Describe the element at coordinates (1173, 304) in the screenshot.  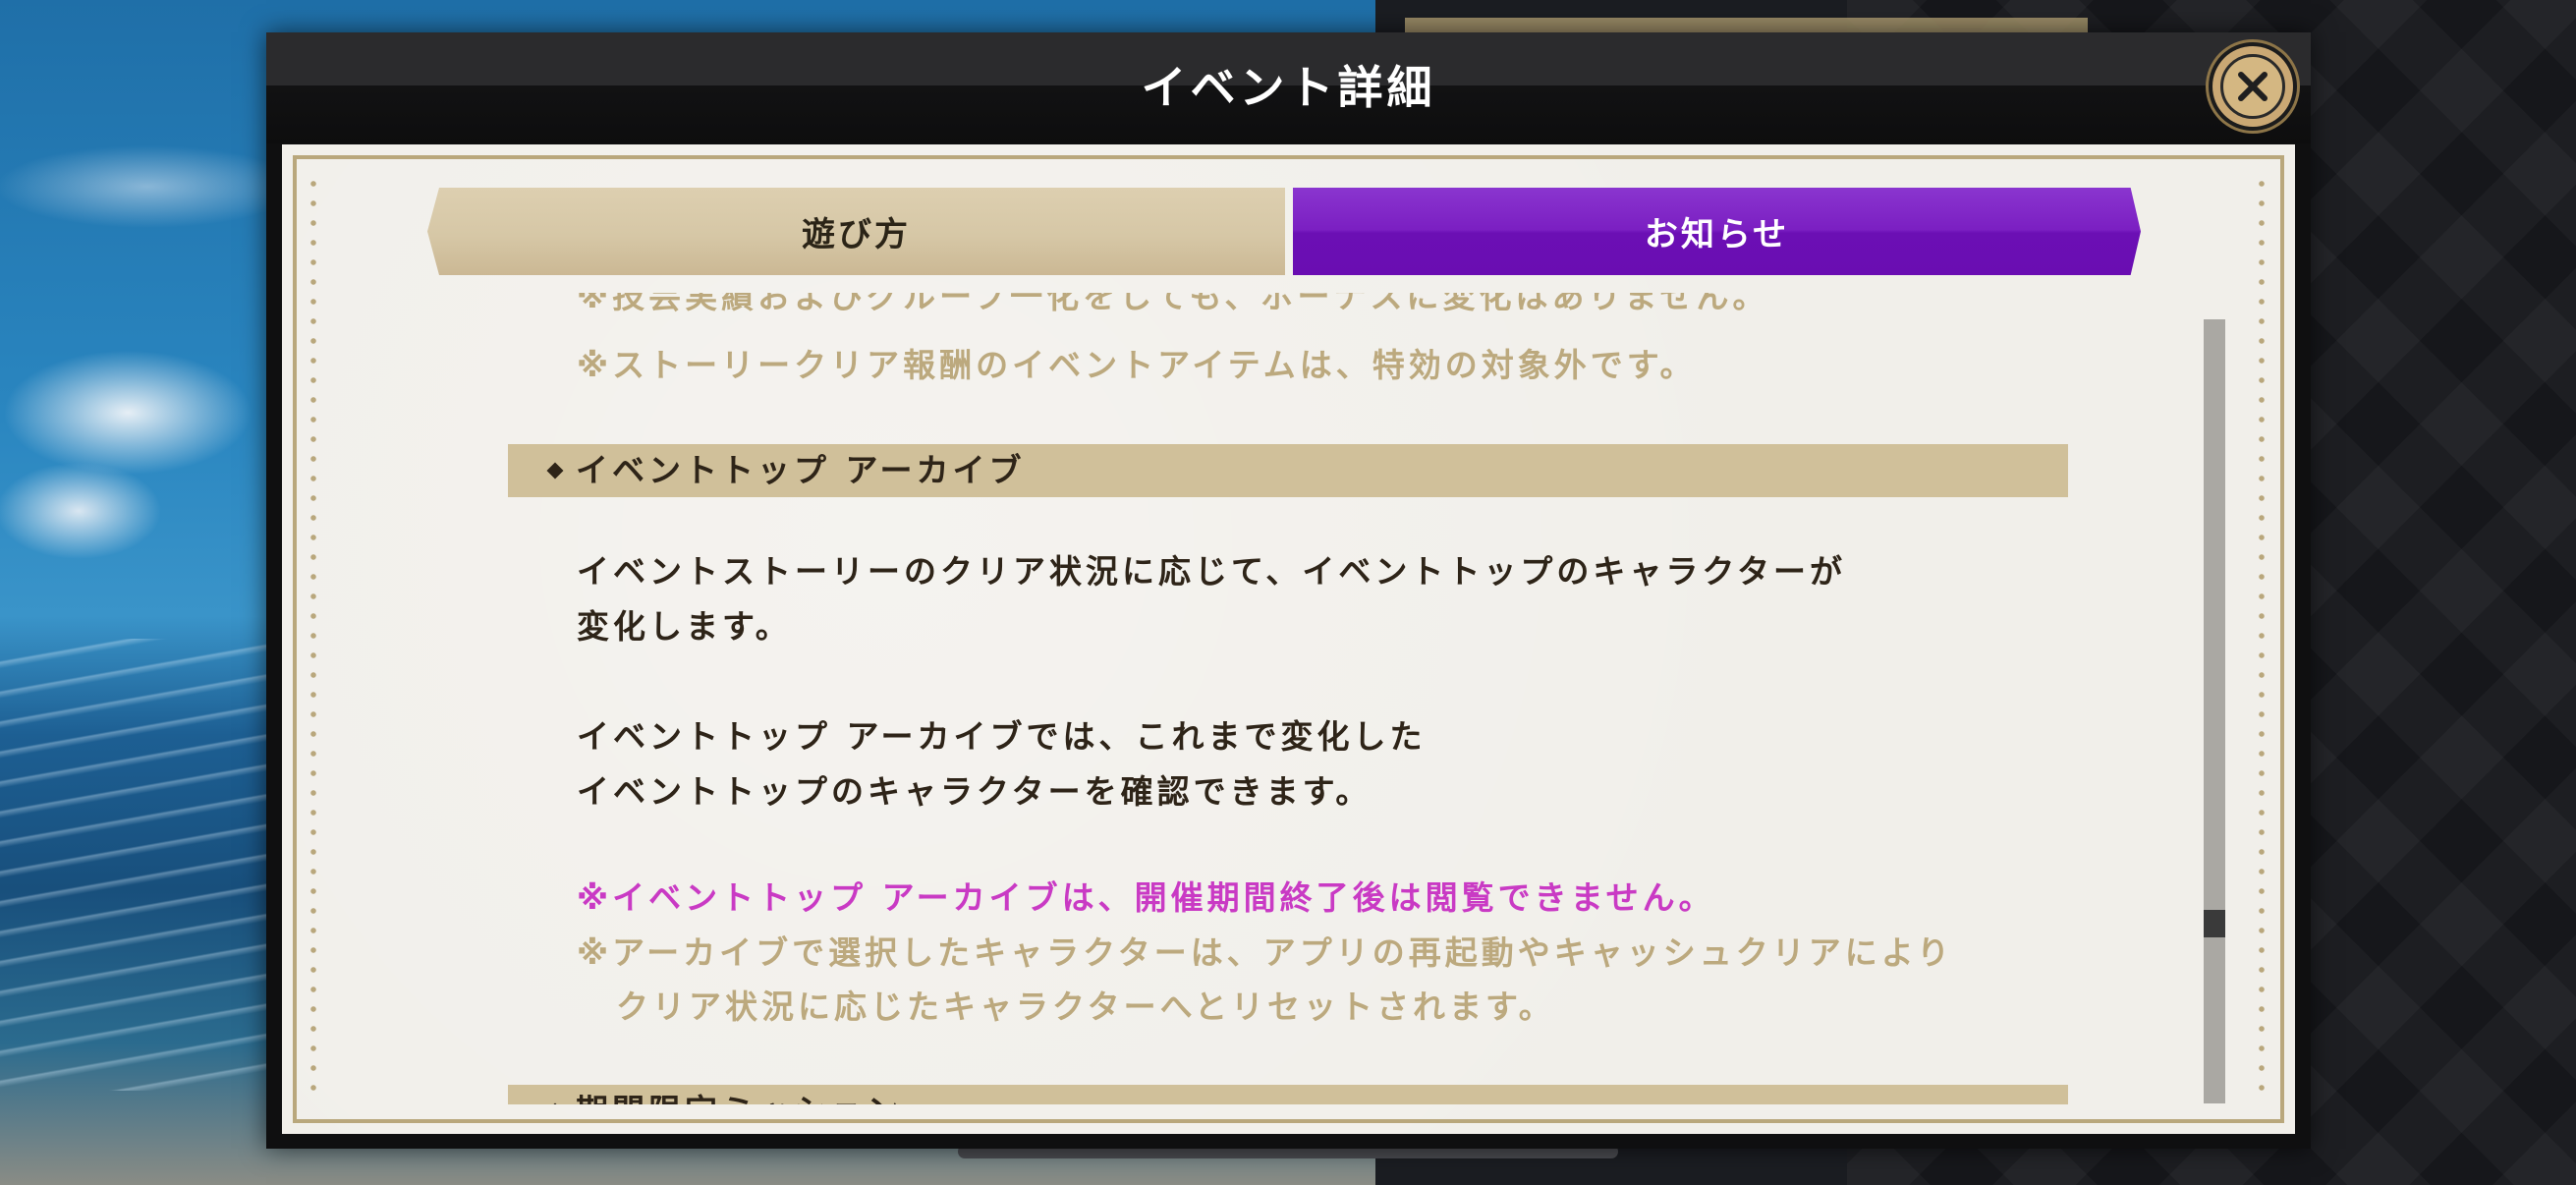
I see `cut-off-note-line: ※技芸実績およびグループ一化をしても、ボーナスに変化はありません。` at that location.